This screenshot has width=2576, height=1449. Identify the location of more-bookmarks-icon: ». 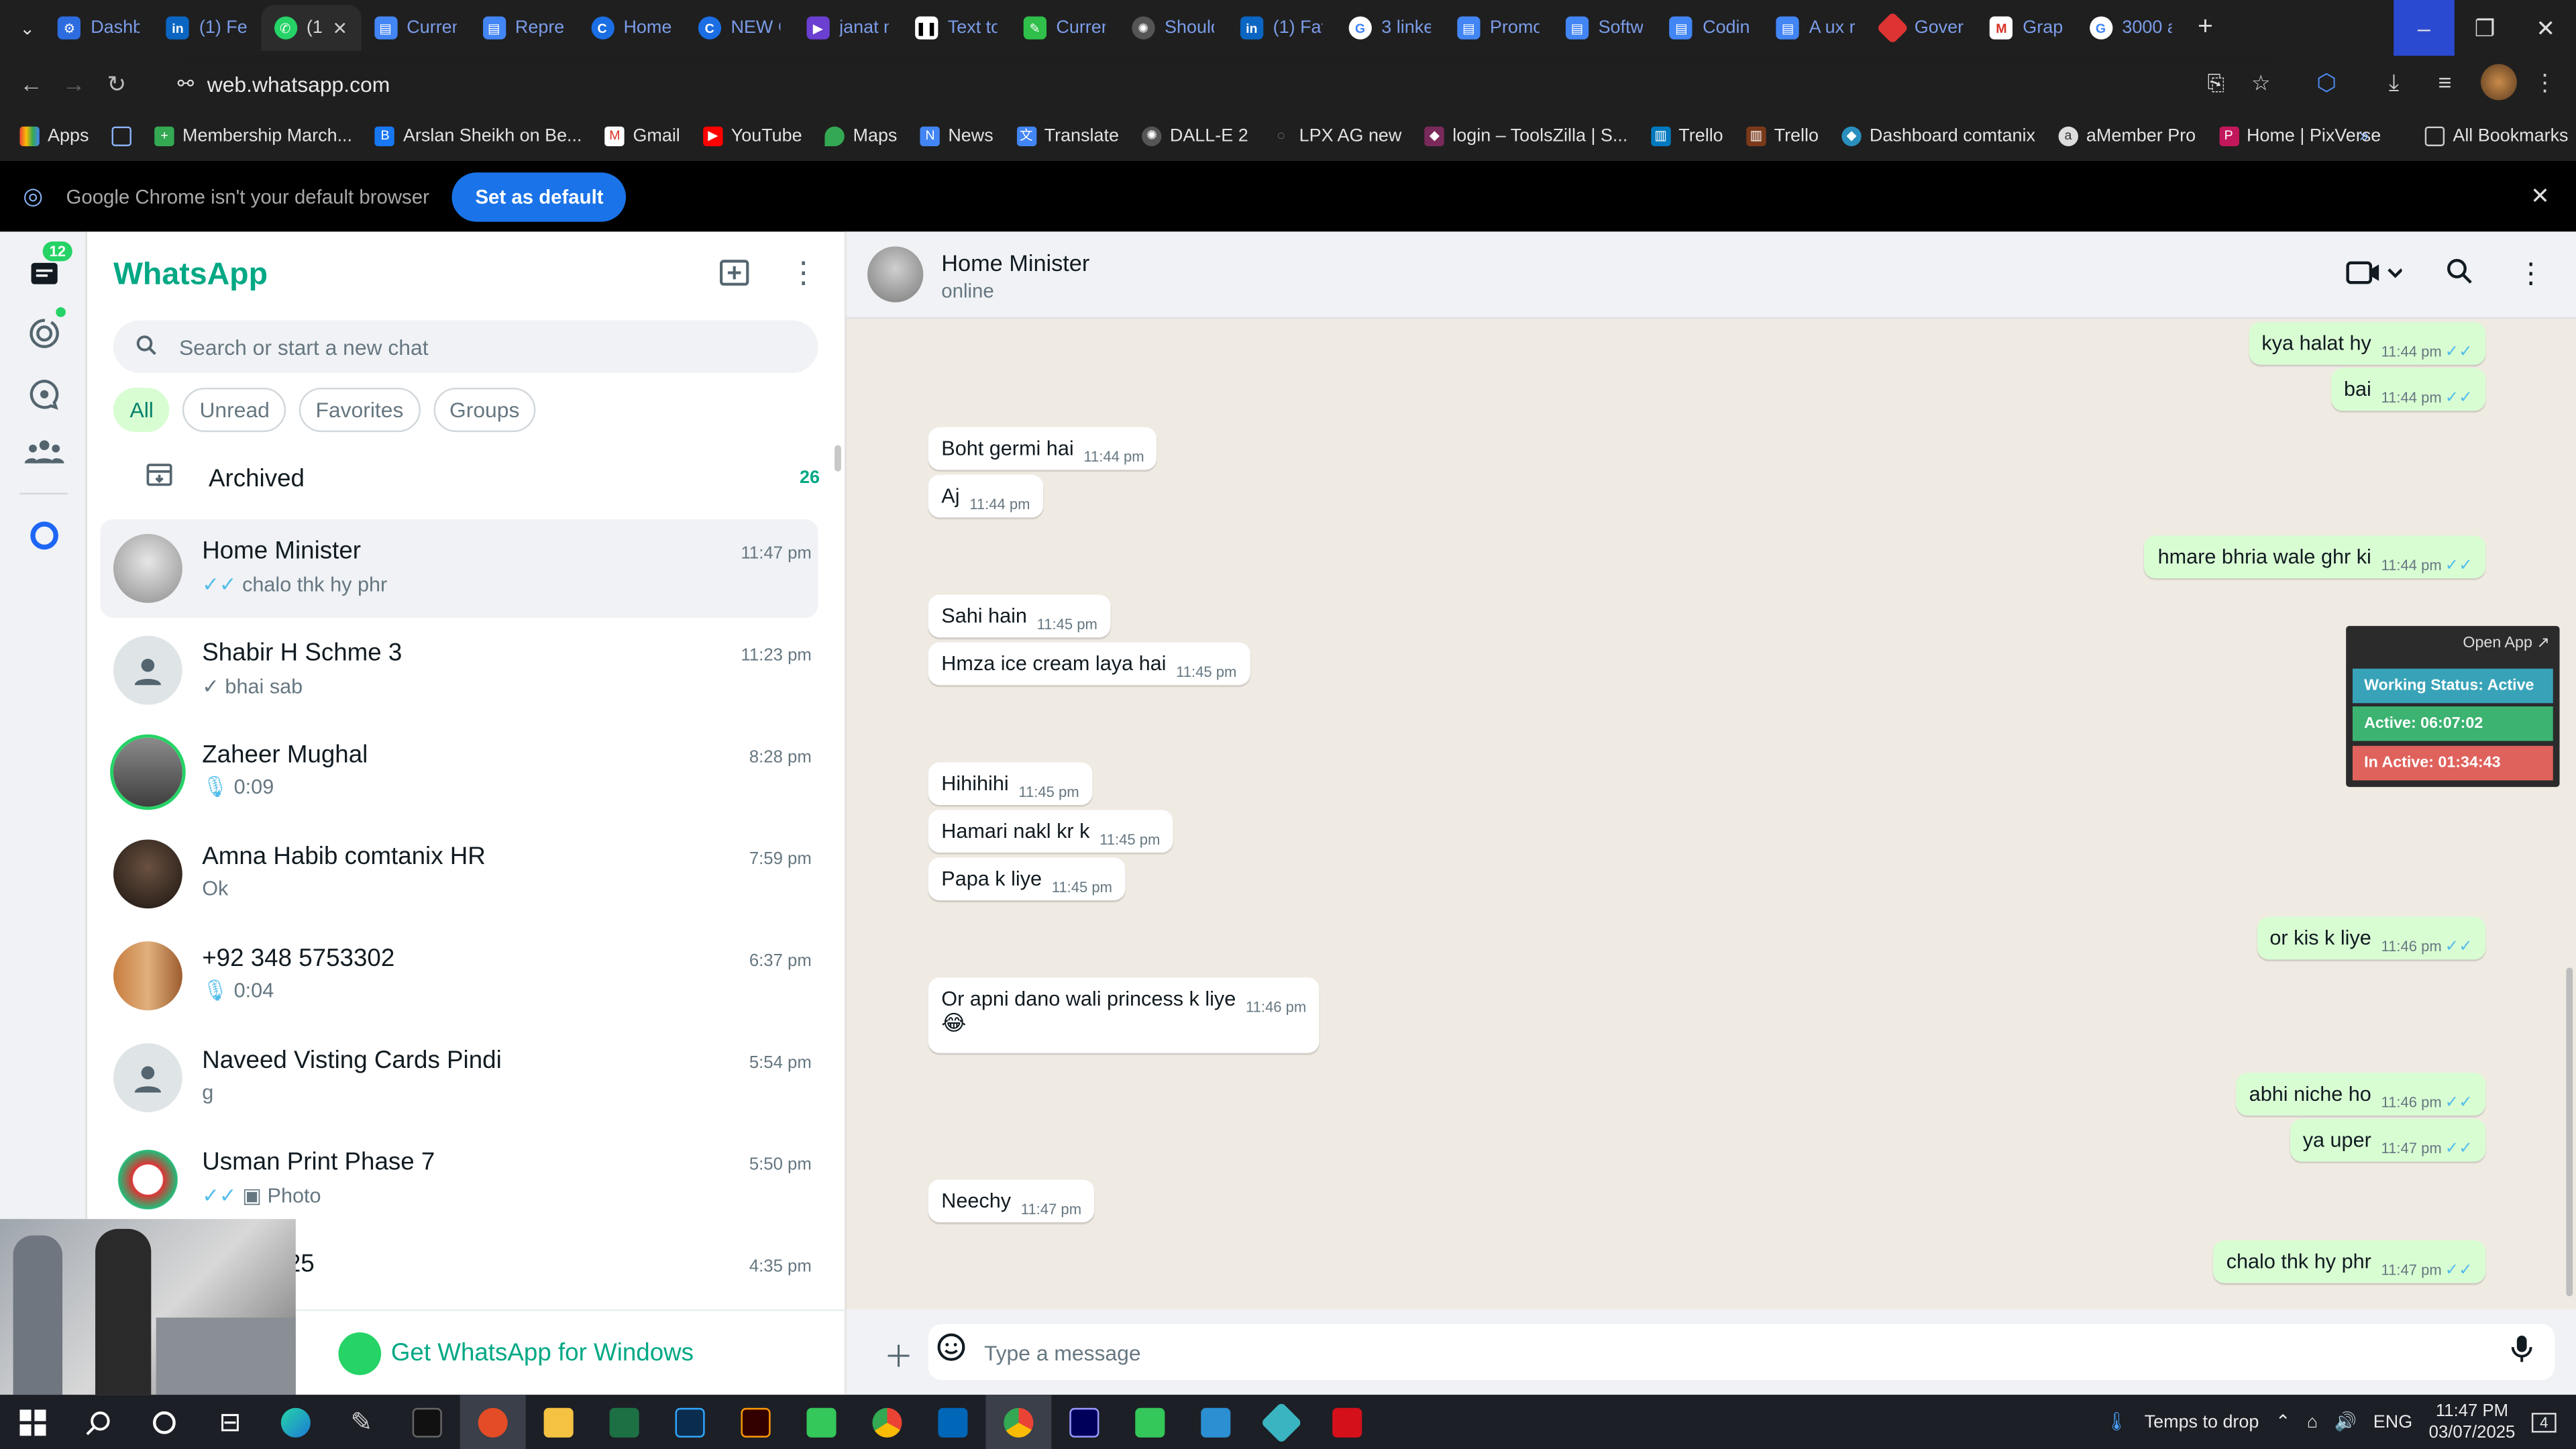
(2364, 136).